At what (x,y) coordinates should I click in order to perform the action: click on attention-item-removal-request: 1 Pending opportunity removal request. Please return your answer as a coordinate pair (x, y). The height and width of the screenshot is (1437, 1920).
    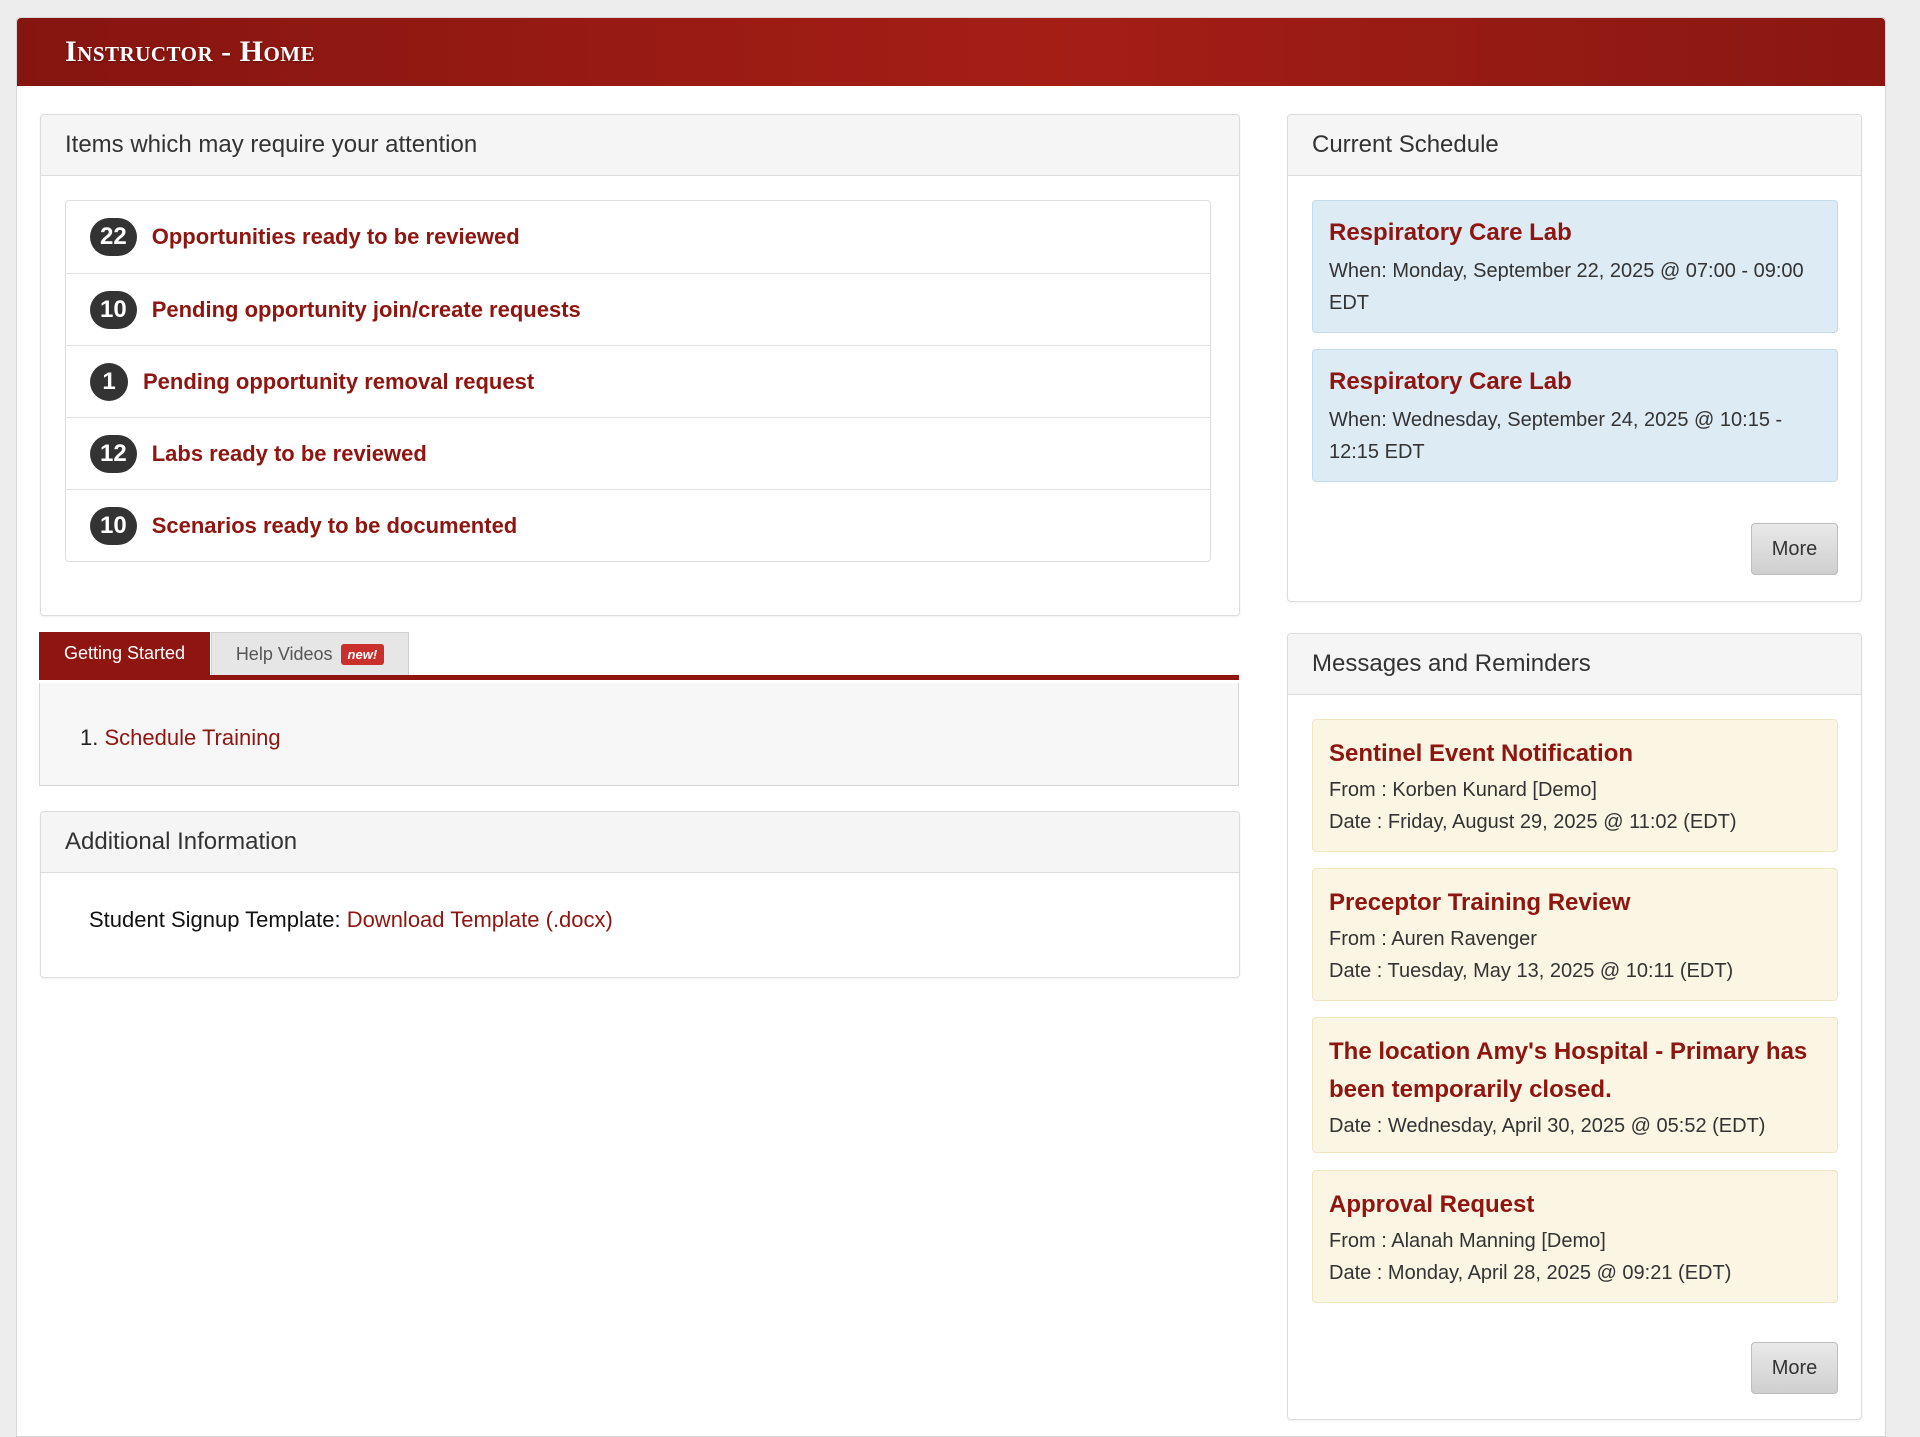
    Looking at the image, I should click on (638, 381).